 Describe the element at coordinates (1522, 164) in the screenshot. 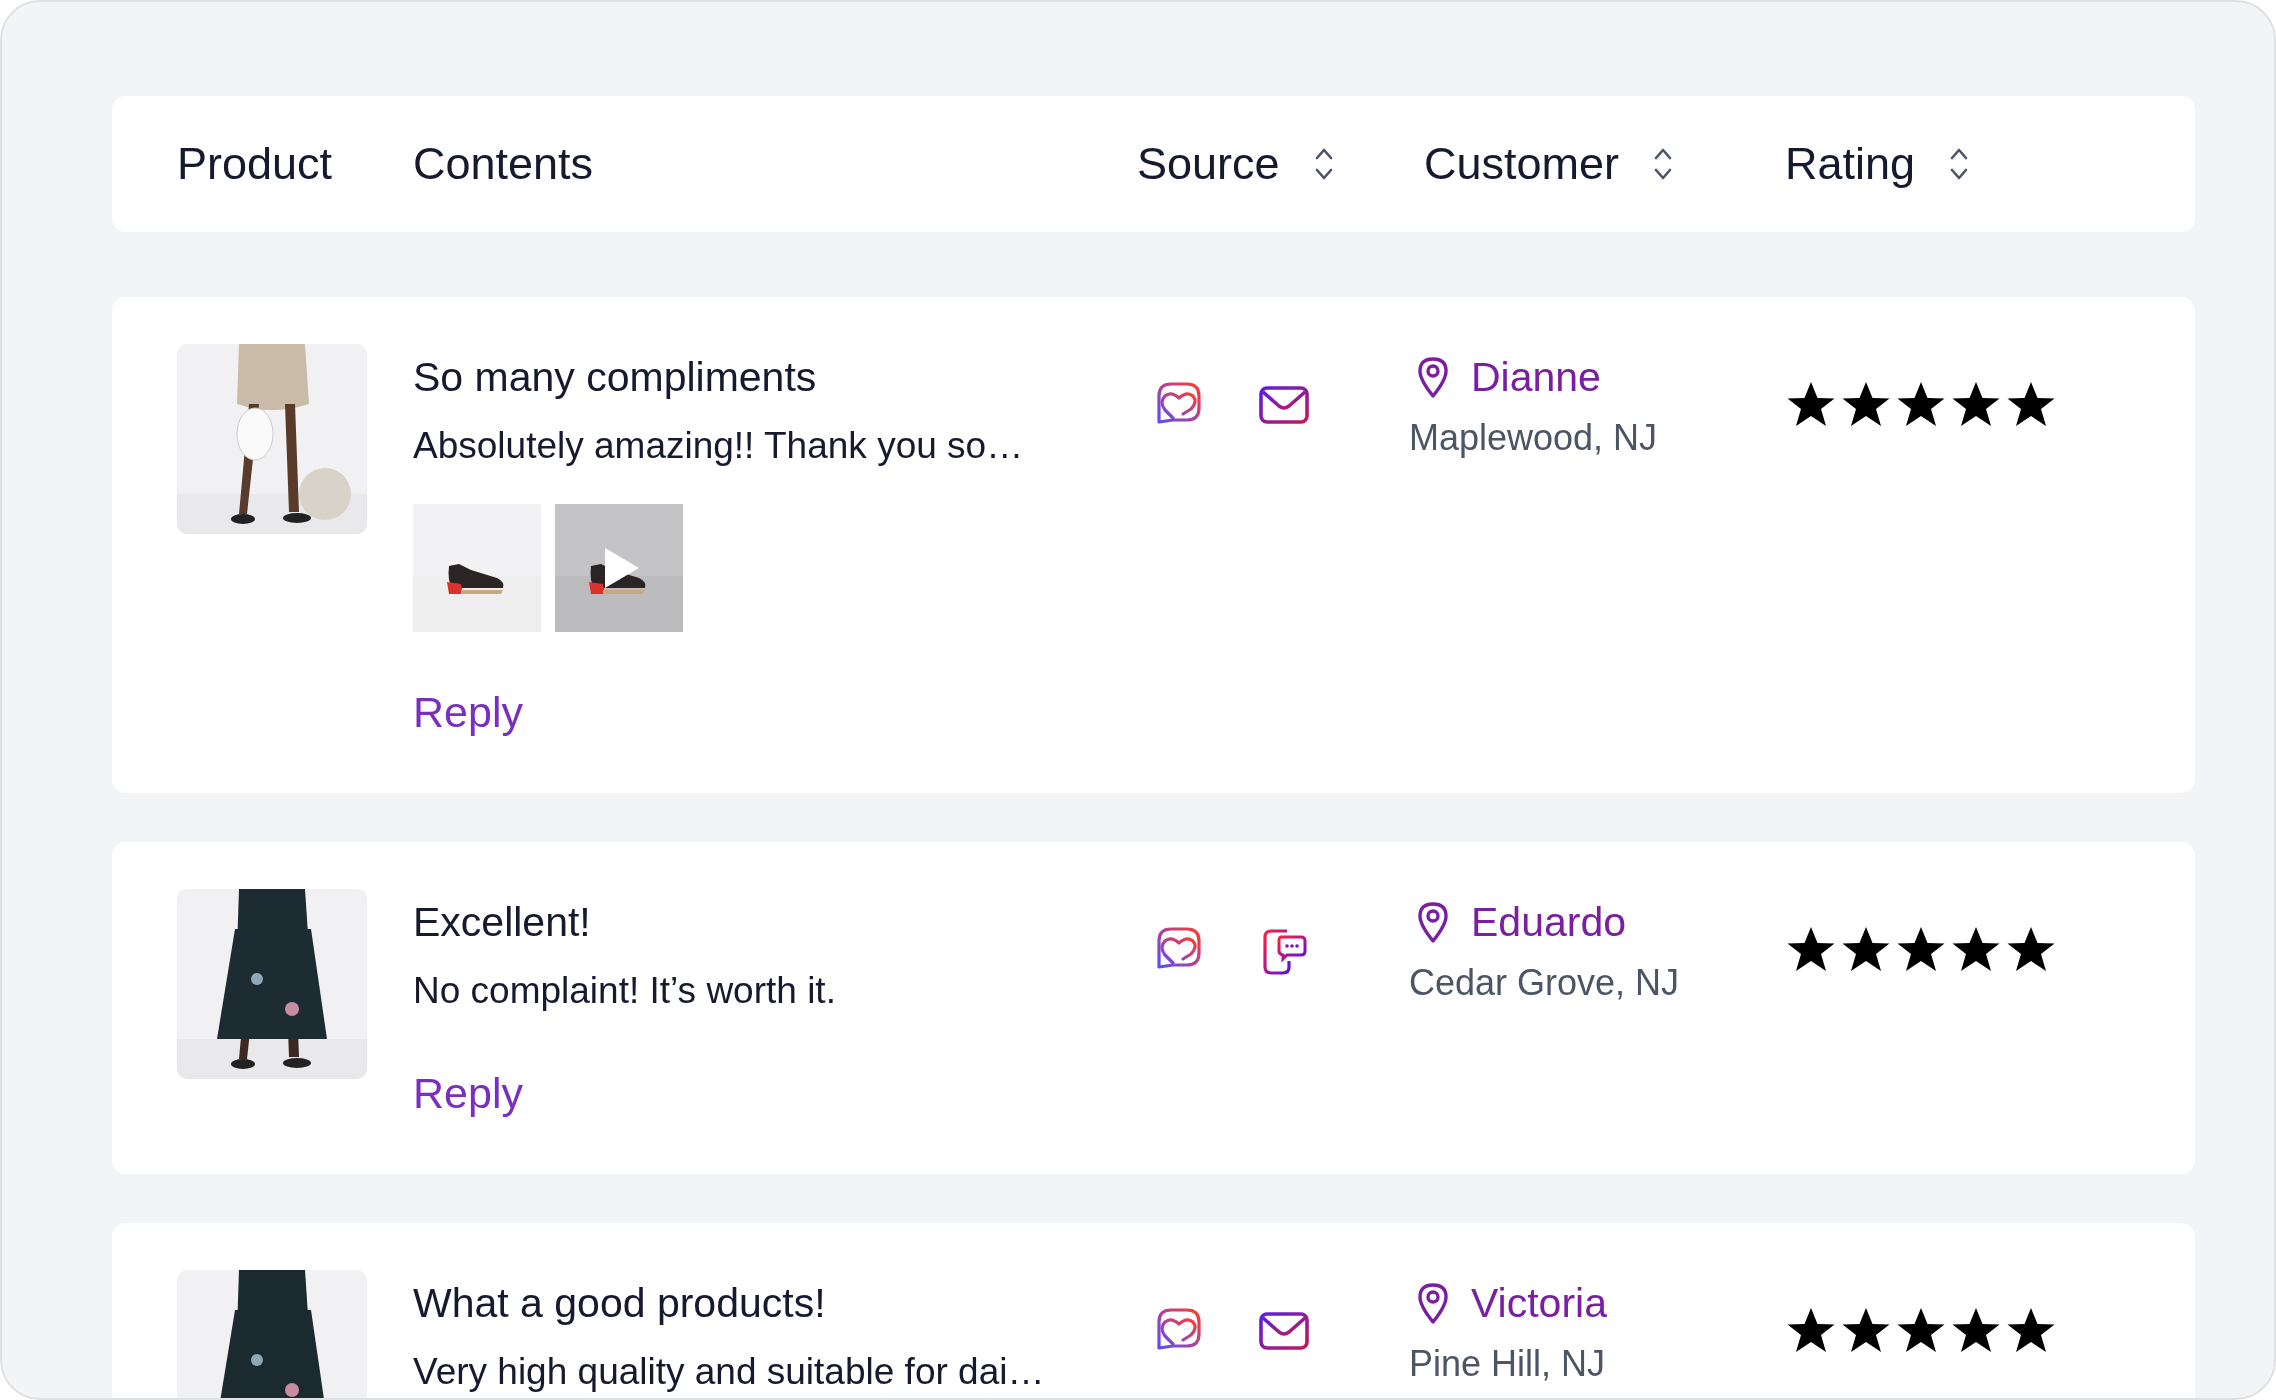

I see `column-header: Customer` at that location.